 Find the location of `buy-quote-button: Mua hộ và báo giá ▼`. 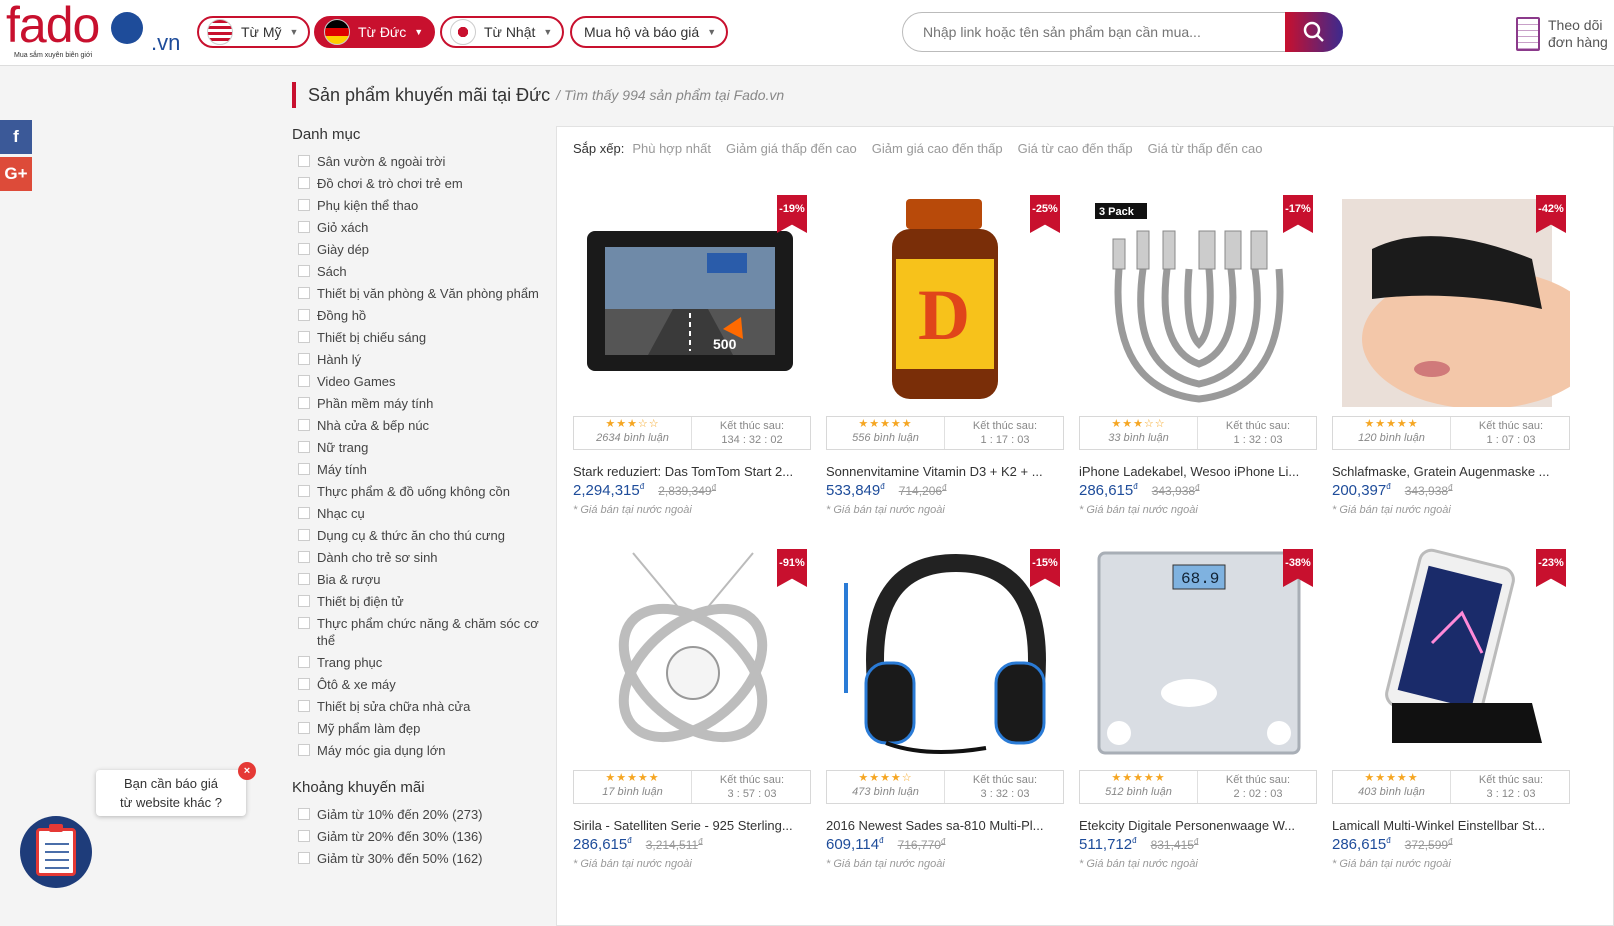

buy-quote-button: Mua hộ và báo giá ▼ is located at coordinates (649, 32).